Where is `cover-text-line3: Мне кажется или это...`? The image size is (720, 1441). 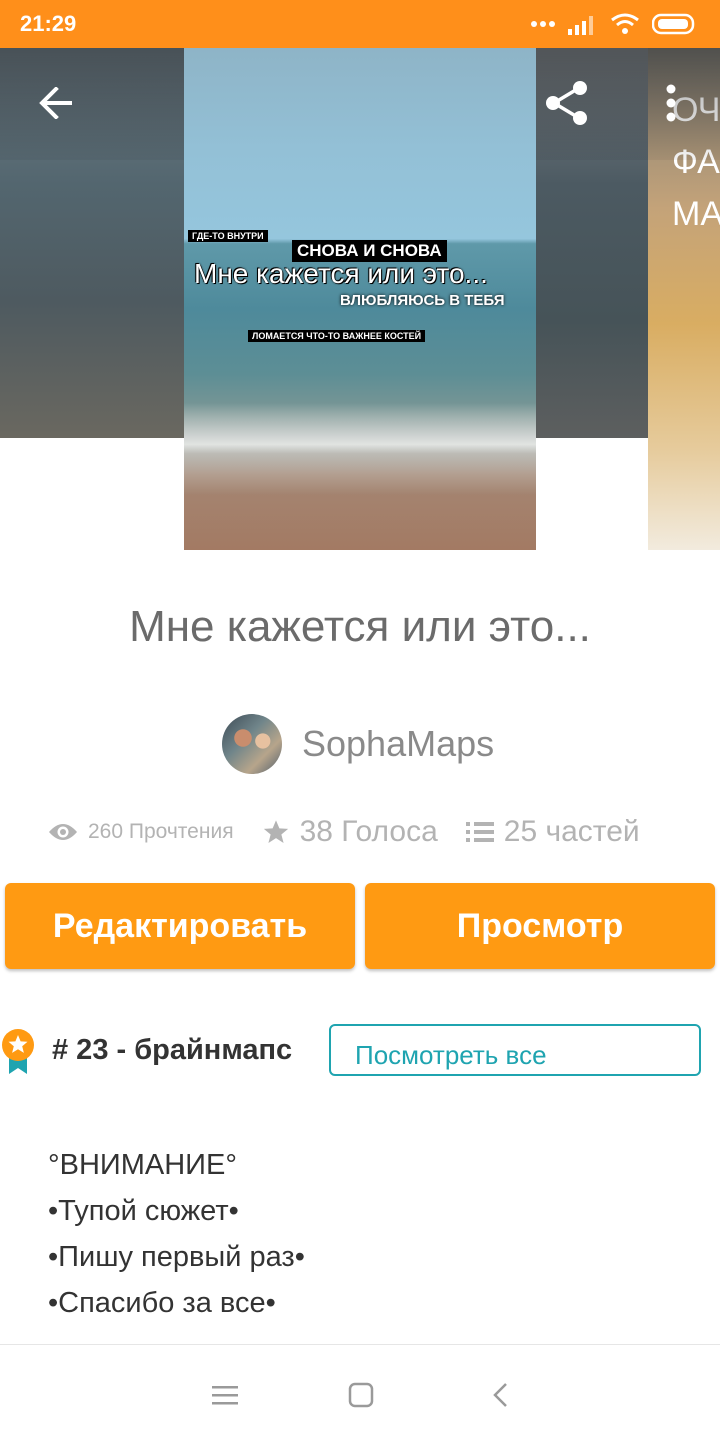
cover-text-line3: Мне кажется или это... is located at coordinates (341, 273).